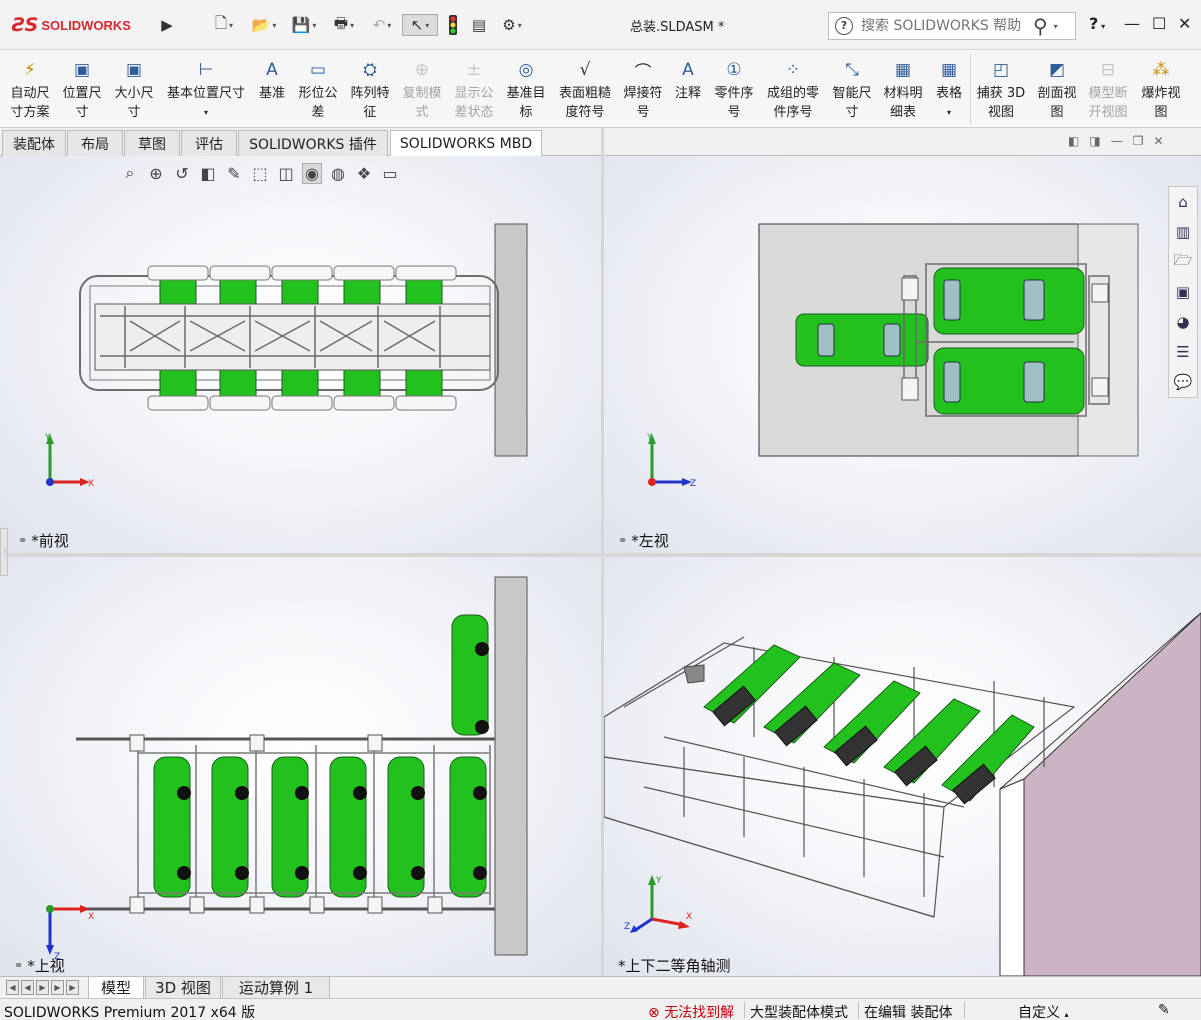 Image resolution: width=1201 pixels, height=1020 pixels. What do you see at coordinates (152, 143) in the screenshot?
I see `tab-sketch: 草图` at bounding box center [152, 143].